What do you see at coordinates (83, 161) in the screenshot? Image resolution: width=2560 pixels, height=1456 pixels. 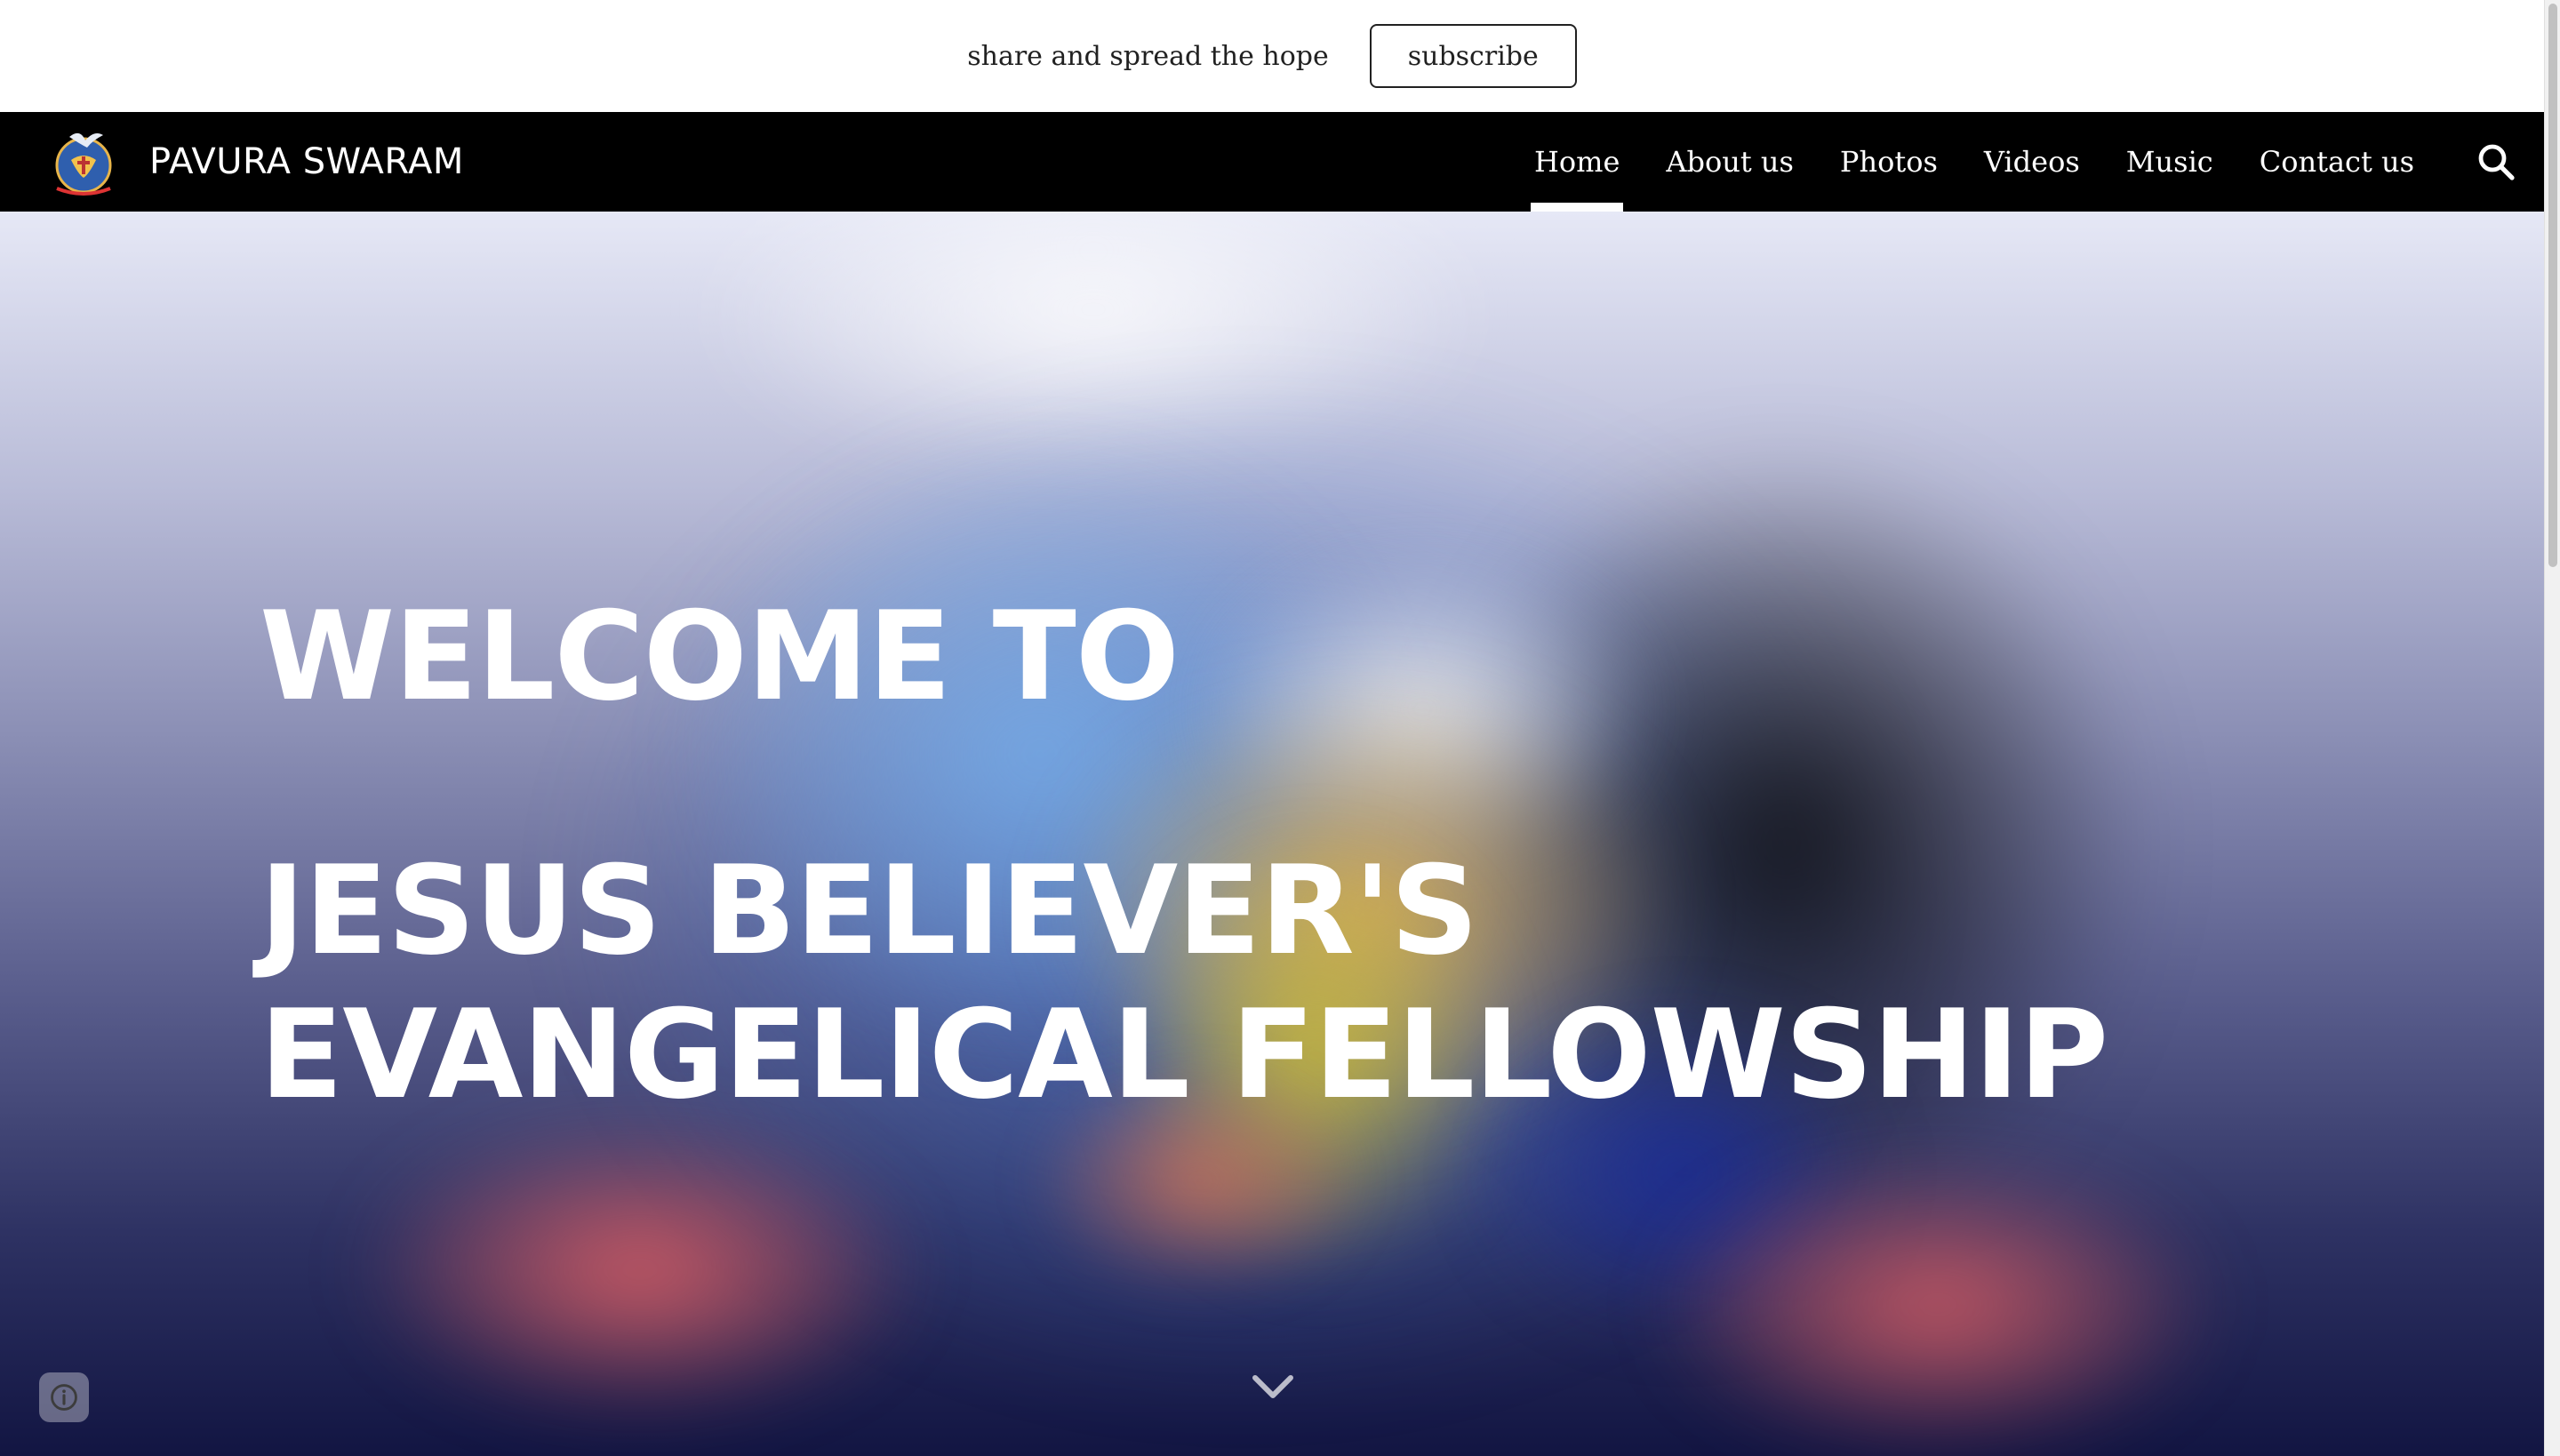 I see `site-logo` at bounding box center [83, 161].